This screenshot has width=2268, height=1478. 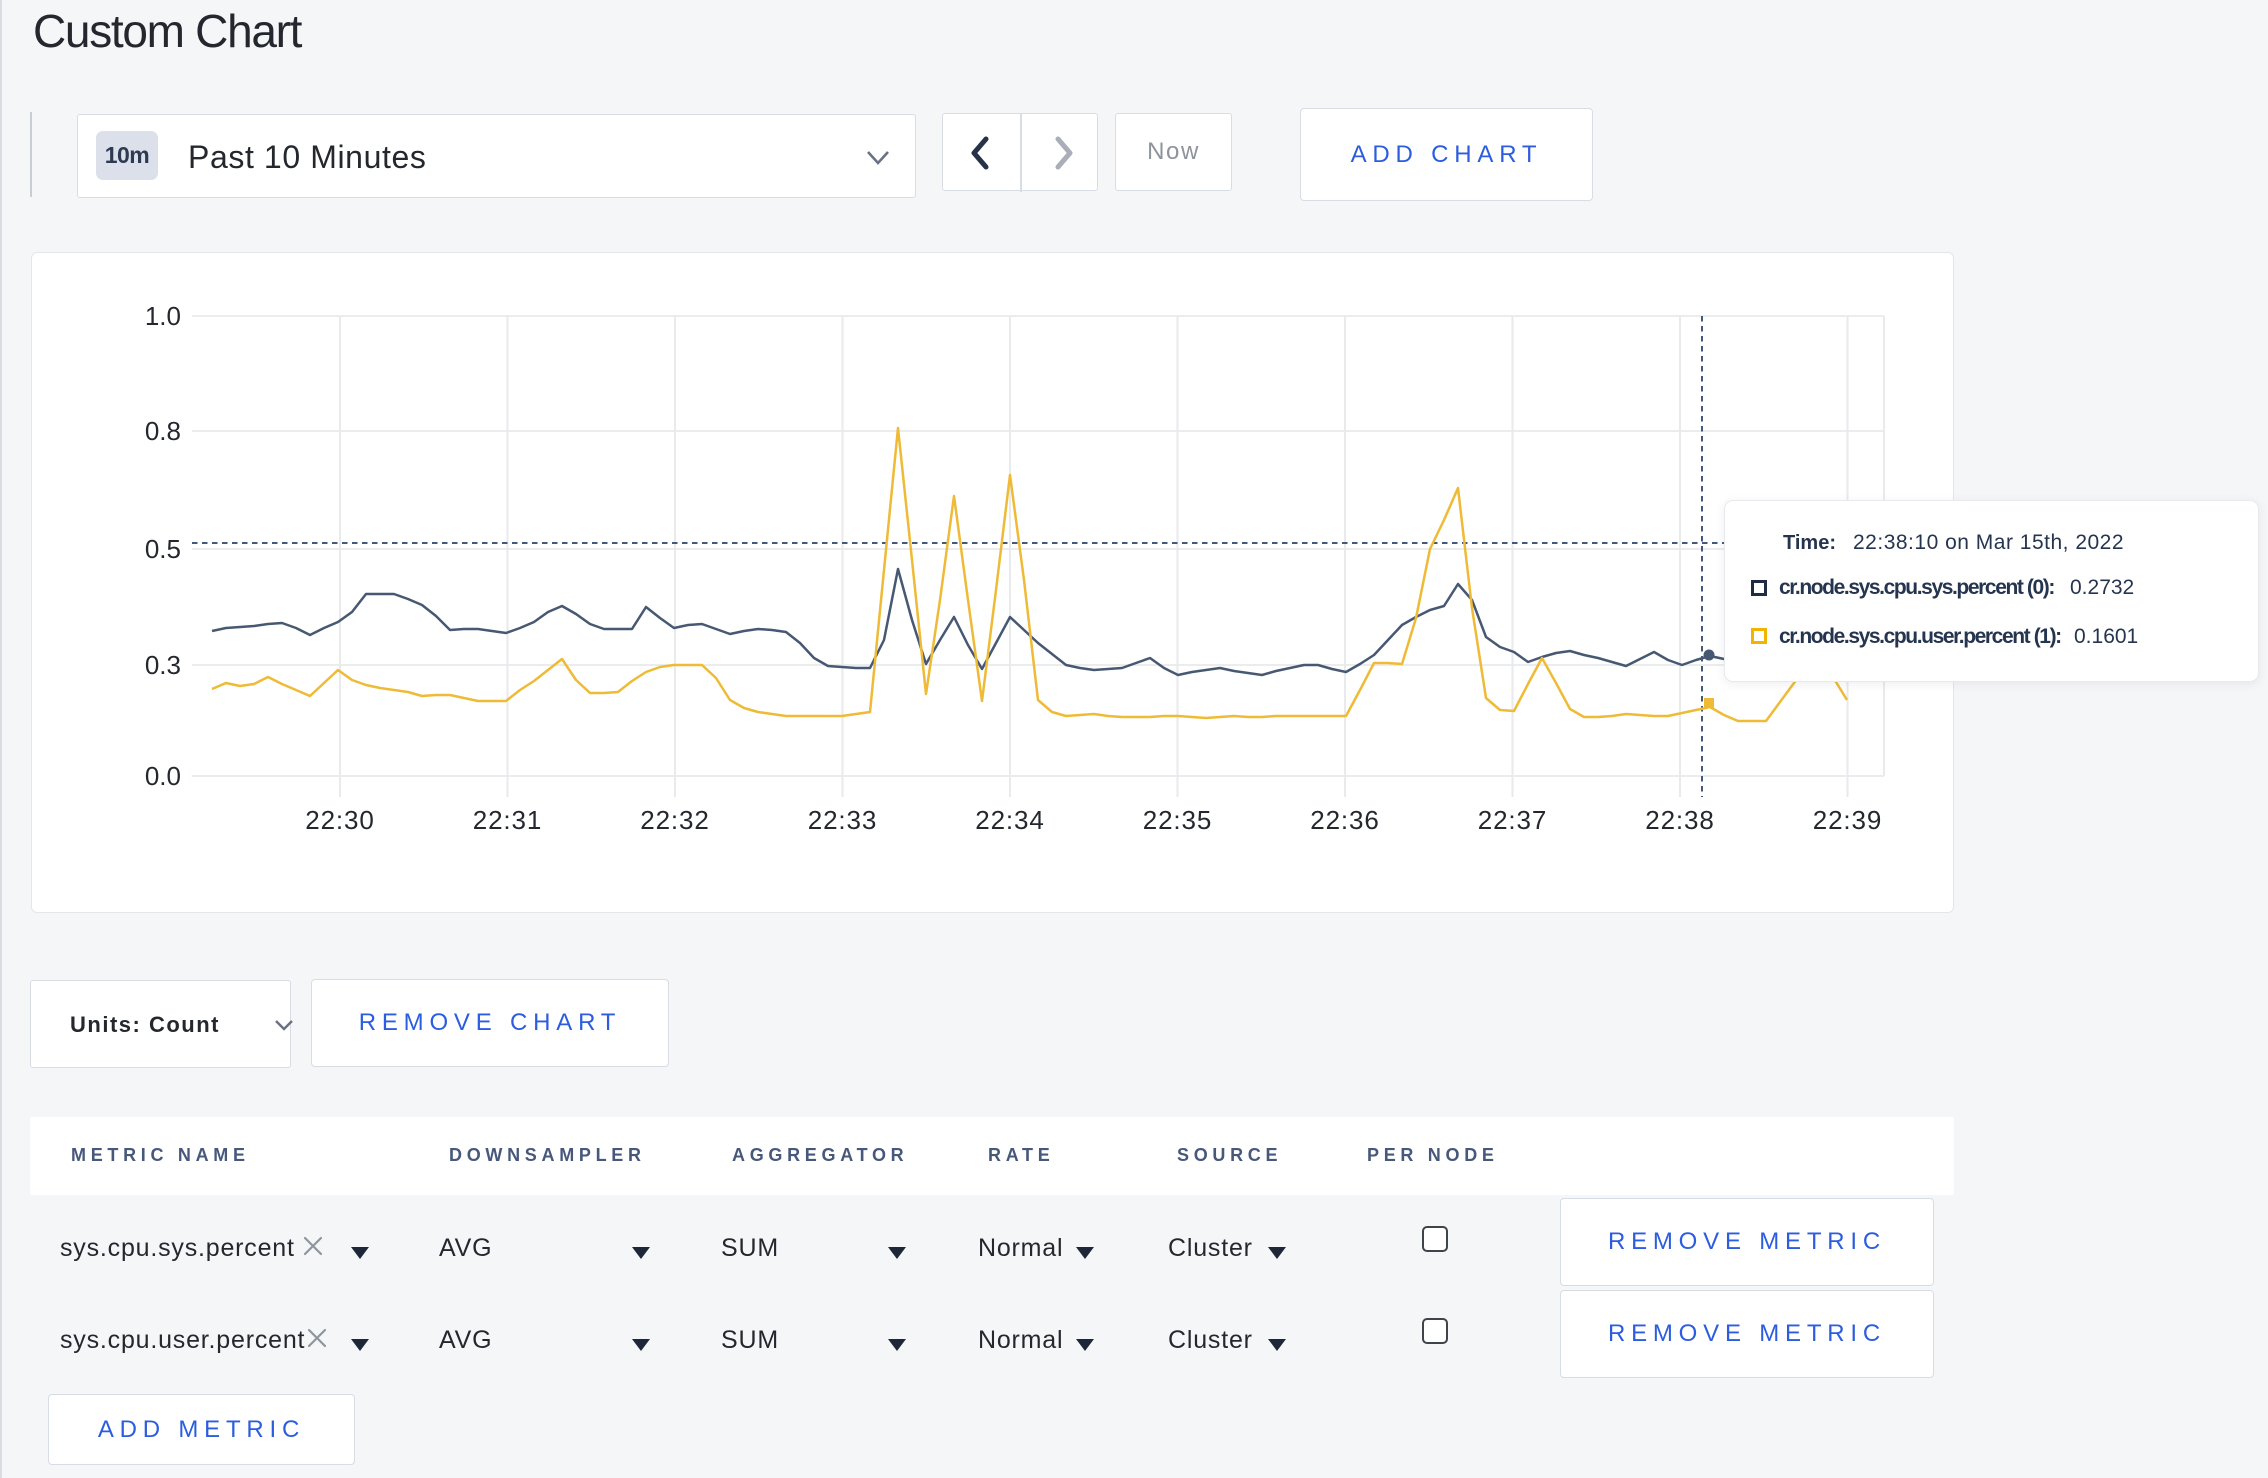 What do you see at coordinates (1513, 820) in the screenshot?
I see `svg-text: 22:37` at bounding box center [1513, 820].